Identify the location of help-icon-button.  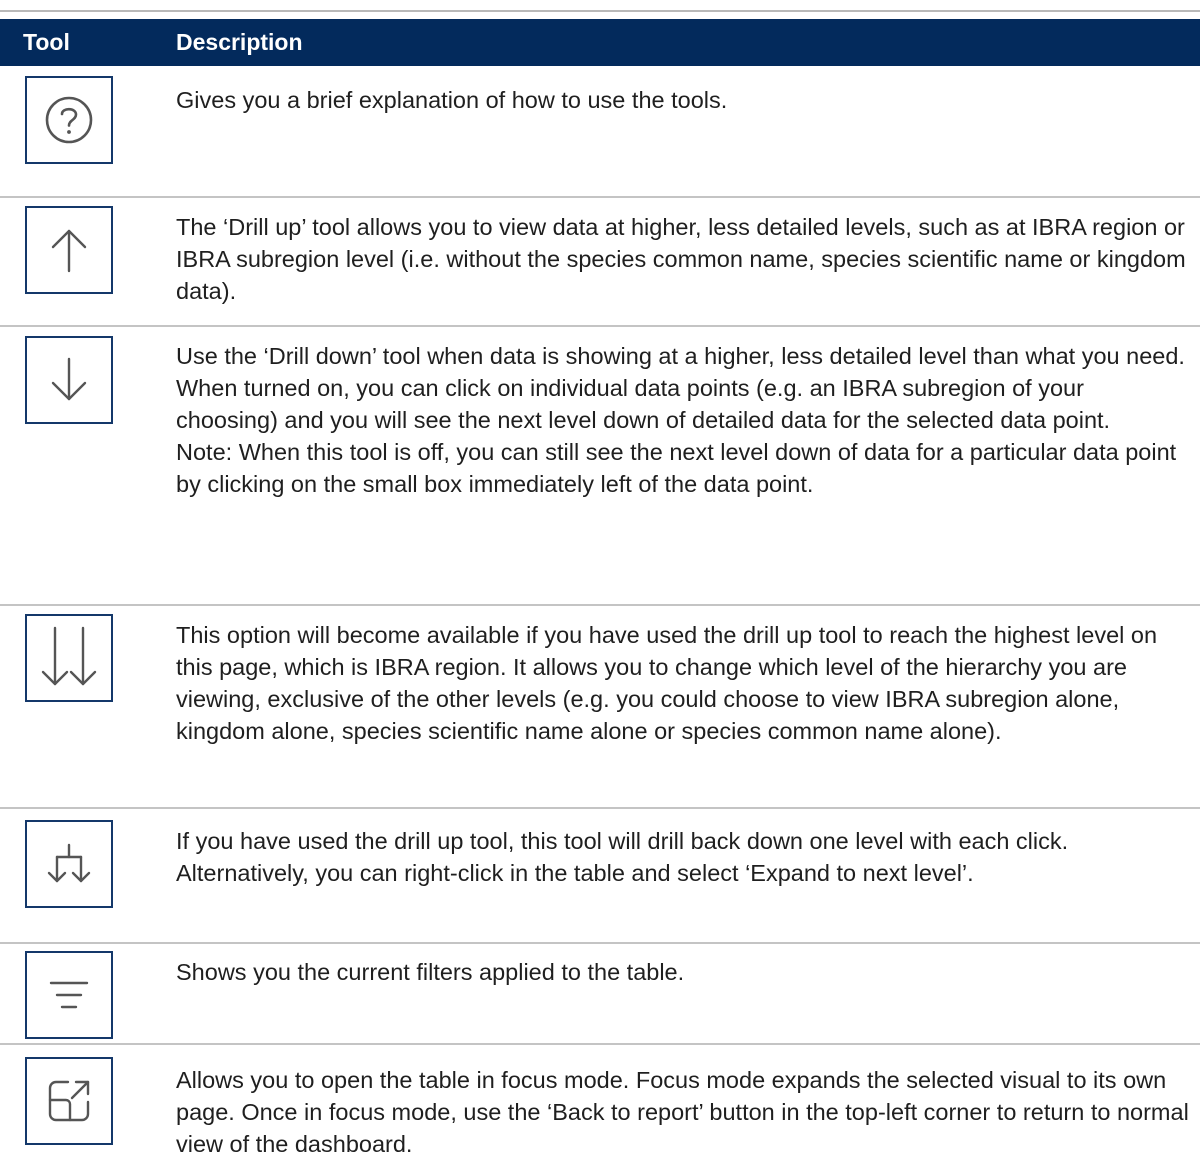
(69, 120).